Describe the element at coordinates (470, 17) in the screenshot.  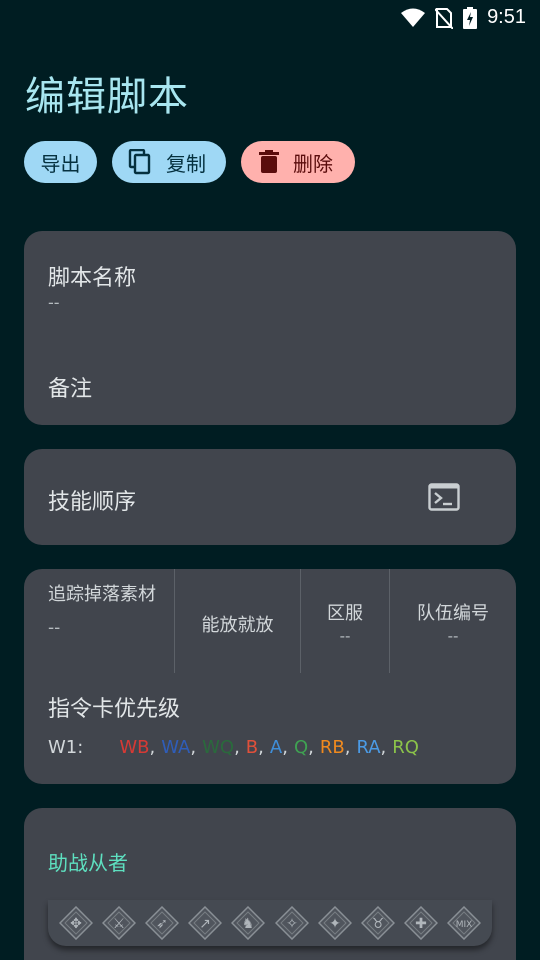
I see `battery-charging-icon` at that location.